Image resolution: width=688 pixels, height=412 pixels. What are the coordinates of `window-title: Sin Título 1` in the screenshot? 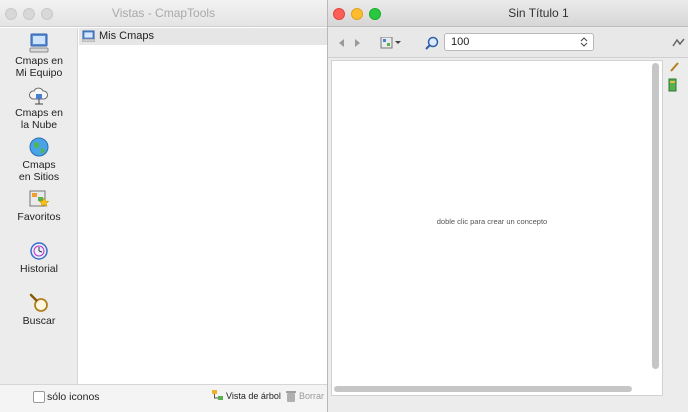 It's located at (538, 13).